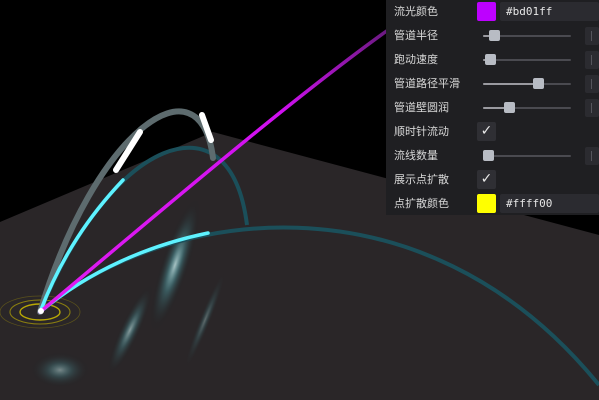 The height and width of the screenshot is (400, 599). Describe the element at coordinates (421, 107) in the screenshot. I see `wall-round-label: 管道壁圆润` at that location.